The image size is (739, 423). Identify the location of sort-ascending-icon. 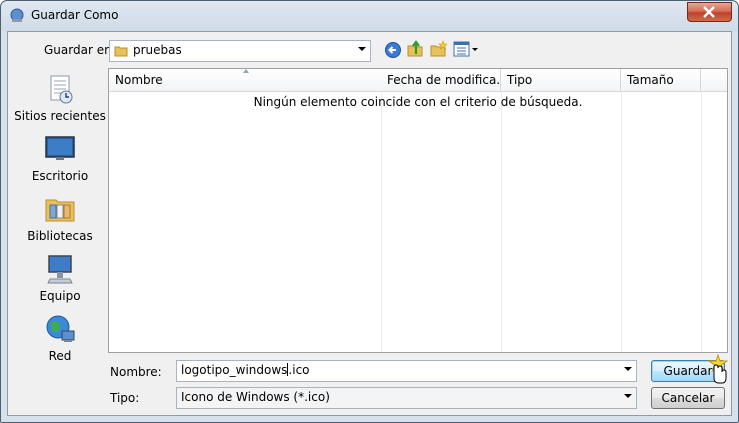
(246, 71).